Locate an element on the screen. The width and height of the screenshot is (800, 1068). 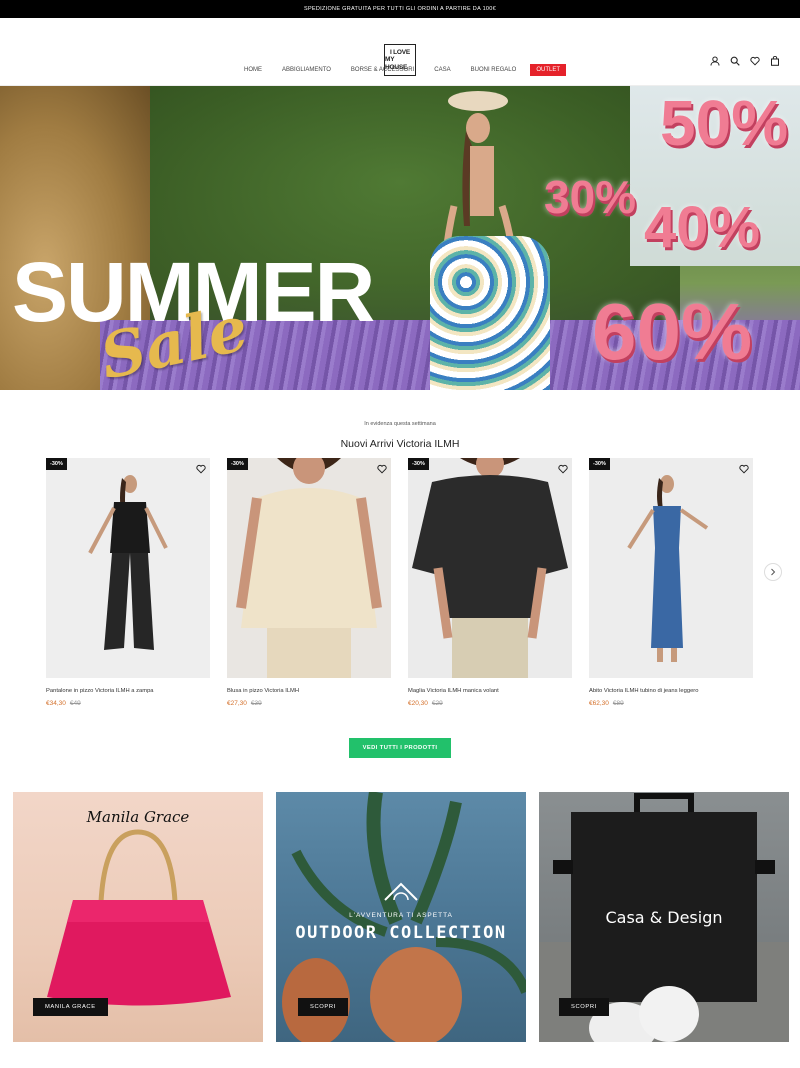
outdoor-discover-button: SCOPRI is located at coordinates (323, 1007).